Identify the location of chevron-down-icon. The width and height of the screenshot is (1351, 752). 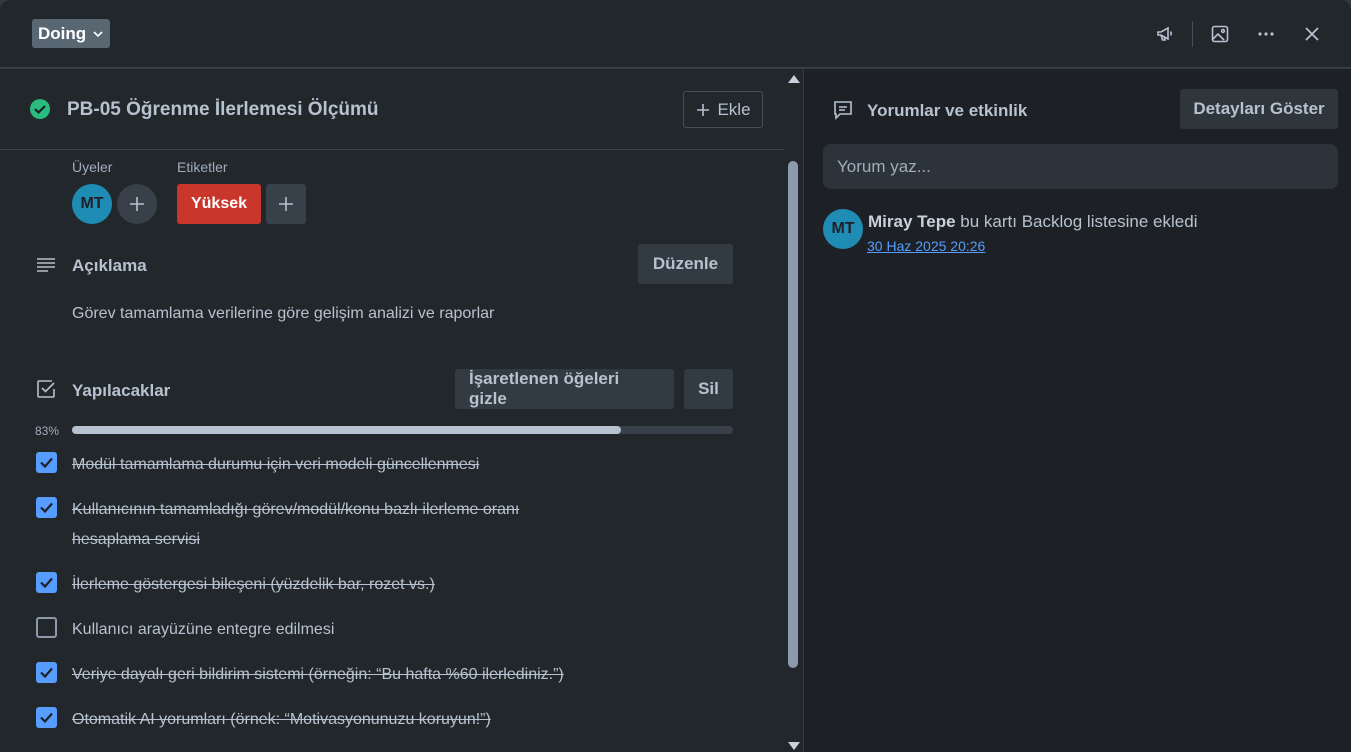
(98, 33).